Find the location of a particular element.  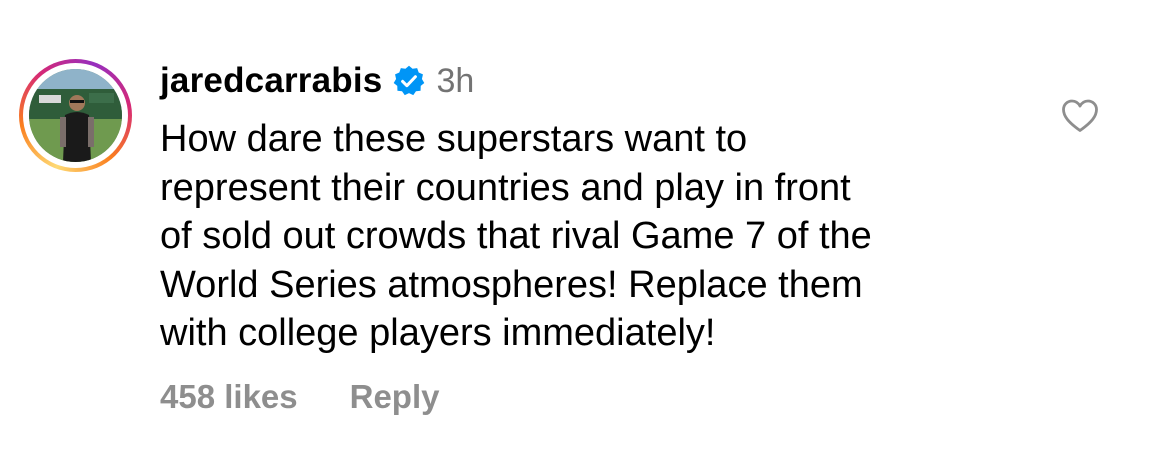

avatar-photo-image is located at coordinates (75, 115).